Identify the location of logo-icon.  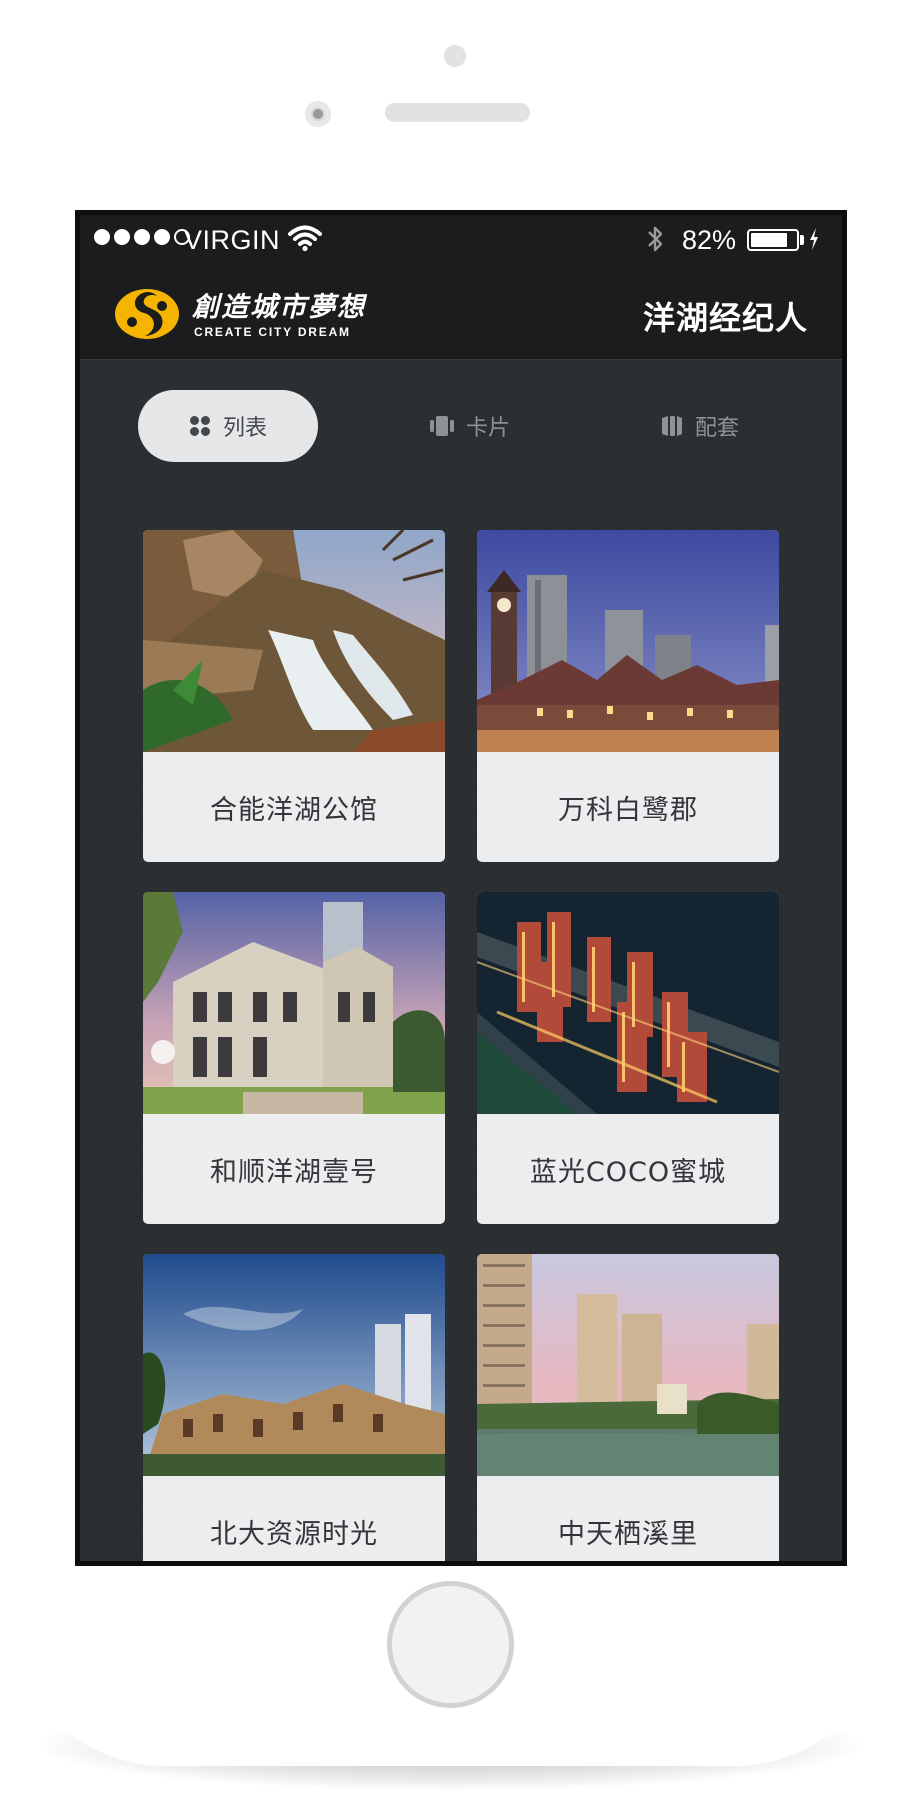
(147, 314).